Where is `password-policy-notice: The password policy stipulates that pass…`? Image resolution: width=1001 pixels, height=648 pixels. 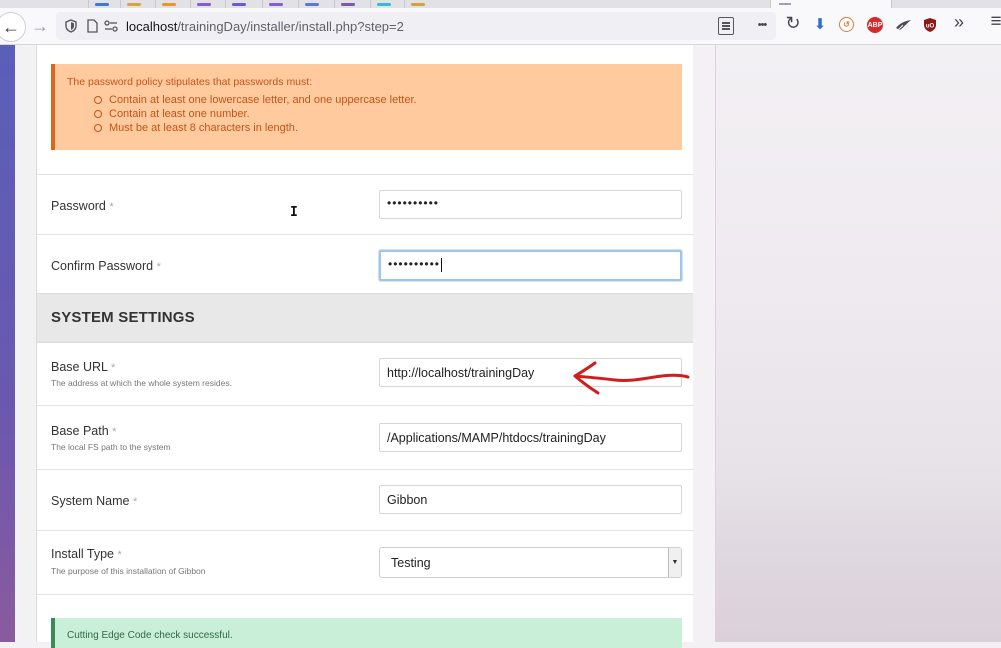 password-policy-notice: The password policy stipulates that pass… is located at coordinates (366, 107).